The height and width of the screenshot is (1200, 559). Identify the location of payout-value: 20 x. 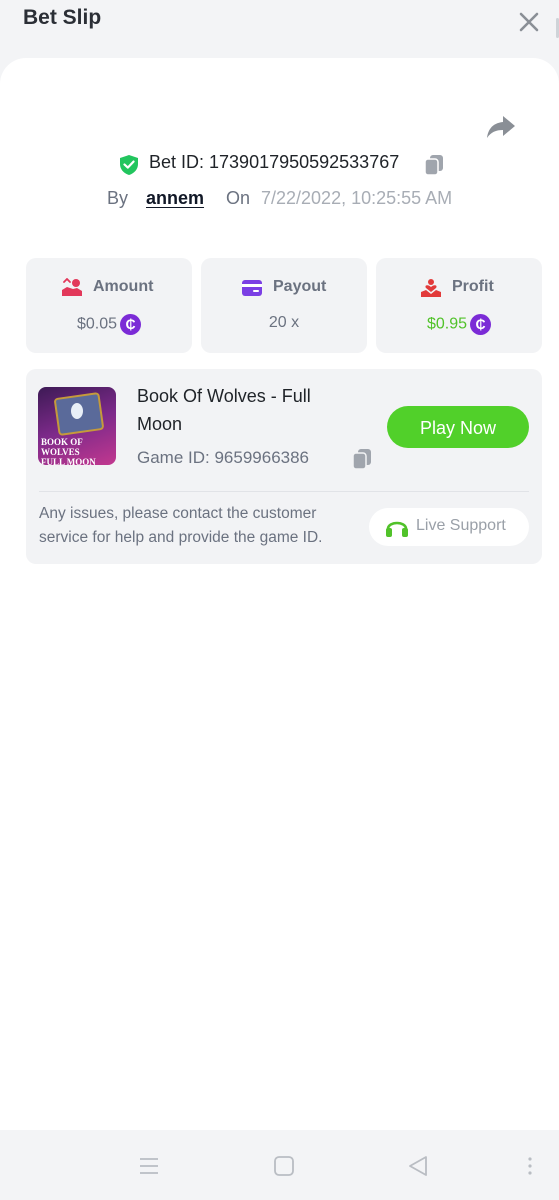
(284, 322).